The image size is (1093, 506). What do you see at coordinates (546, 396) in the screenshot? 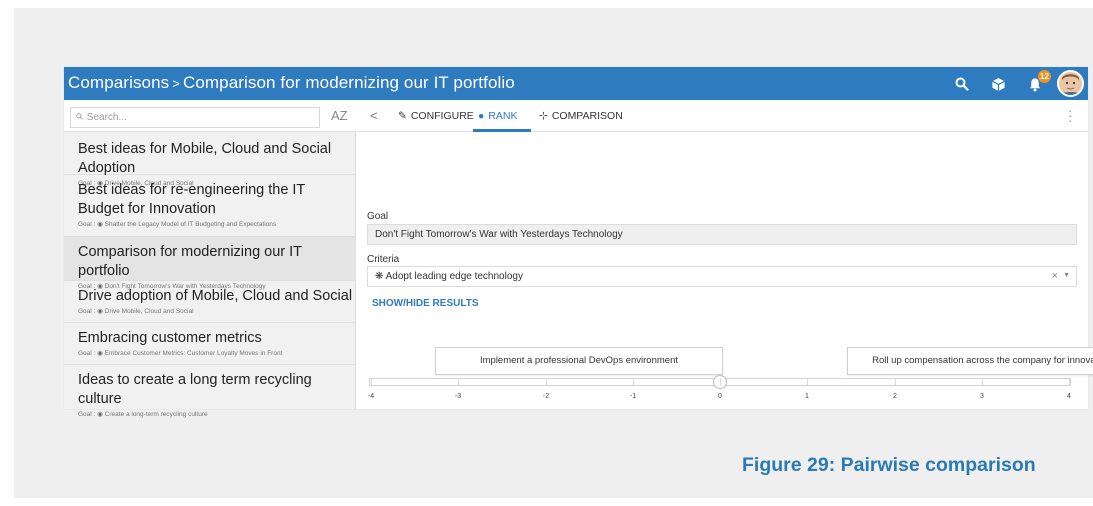
I see `slider-tick-label: -2` at bounding box center [546, 396].